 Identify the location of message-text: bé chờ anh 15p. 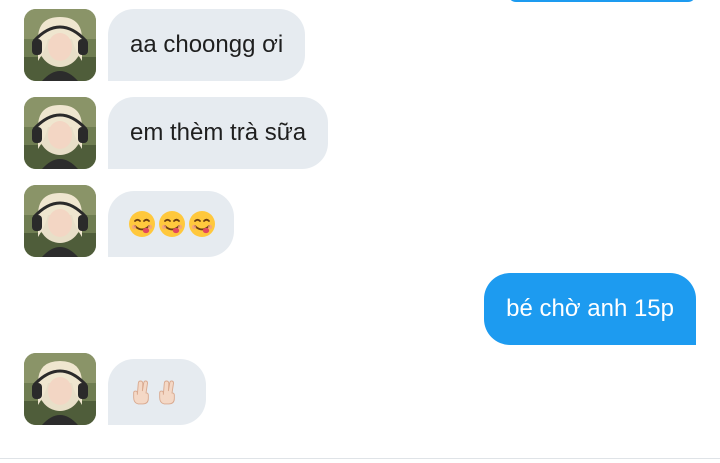
(590, 308).